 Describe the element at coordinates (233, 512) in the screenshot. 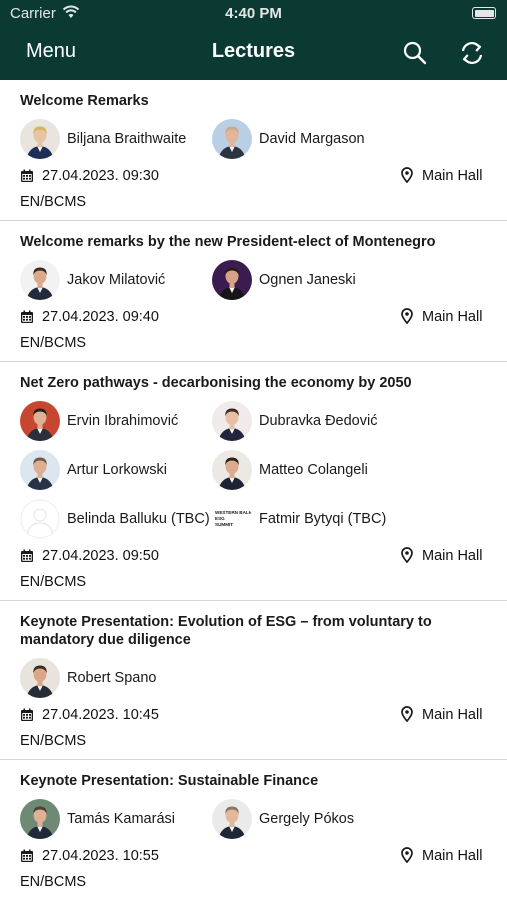

I see `svg-text: WESTERN BALKANS` at that location.